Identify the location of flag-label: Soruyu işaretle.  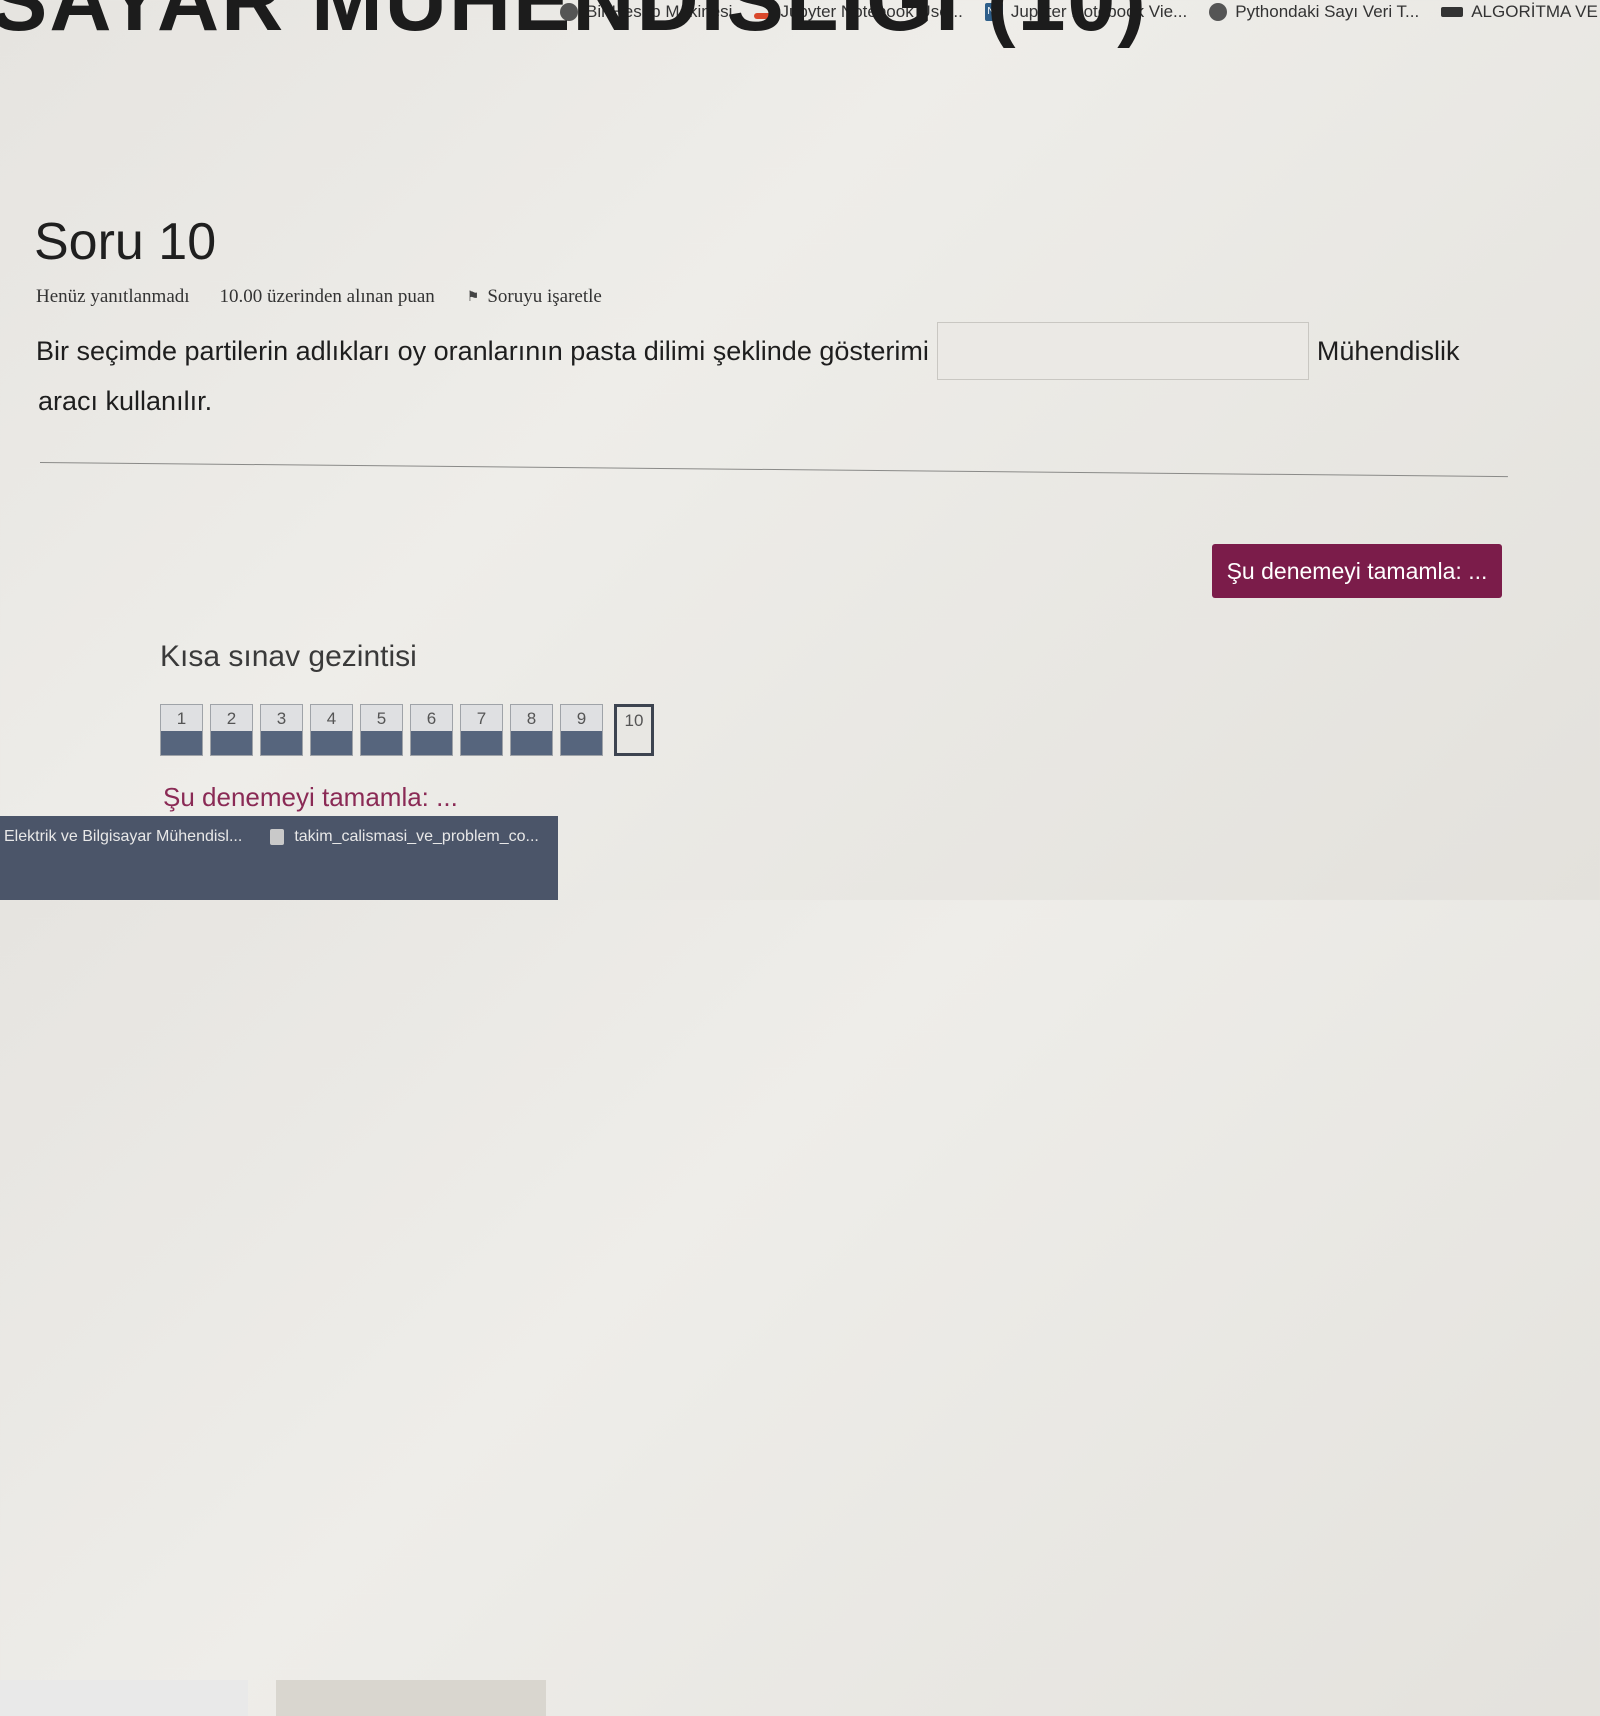
(544, 296).